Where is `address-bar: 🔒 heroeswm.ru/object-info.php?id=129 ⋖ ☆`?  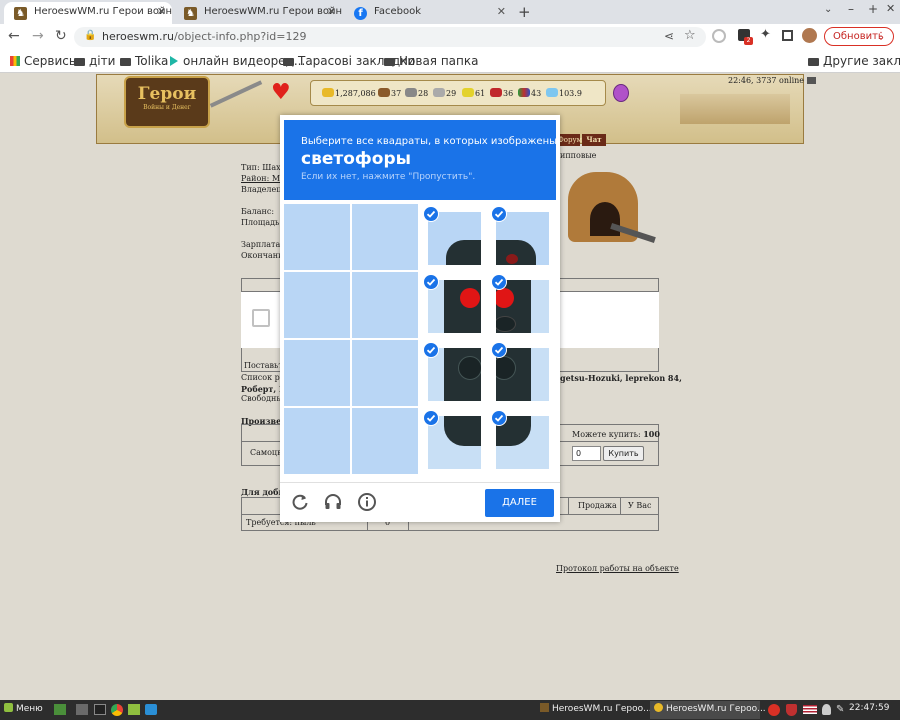
address-bar: 🔒 heroeswm.ru/object-info.php?id=129 ⋖ ☆ is located at coordinates (390, 37).